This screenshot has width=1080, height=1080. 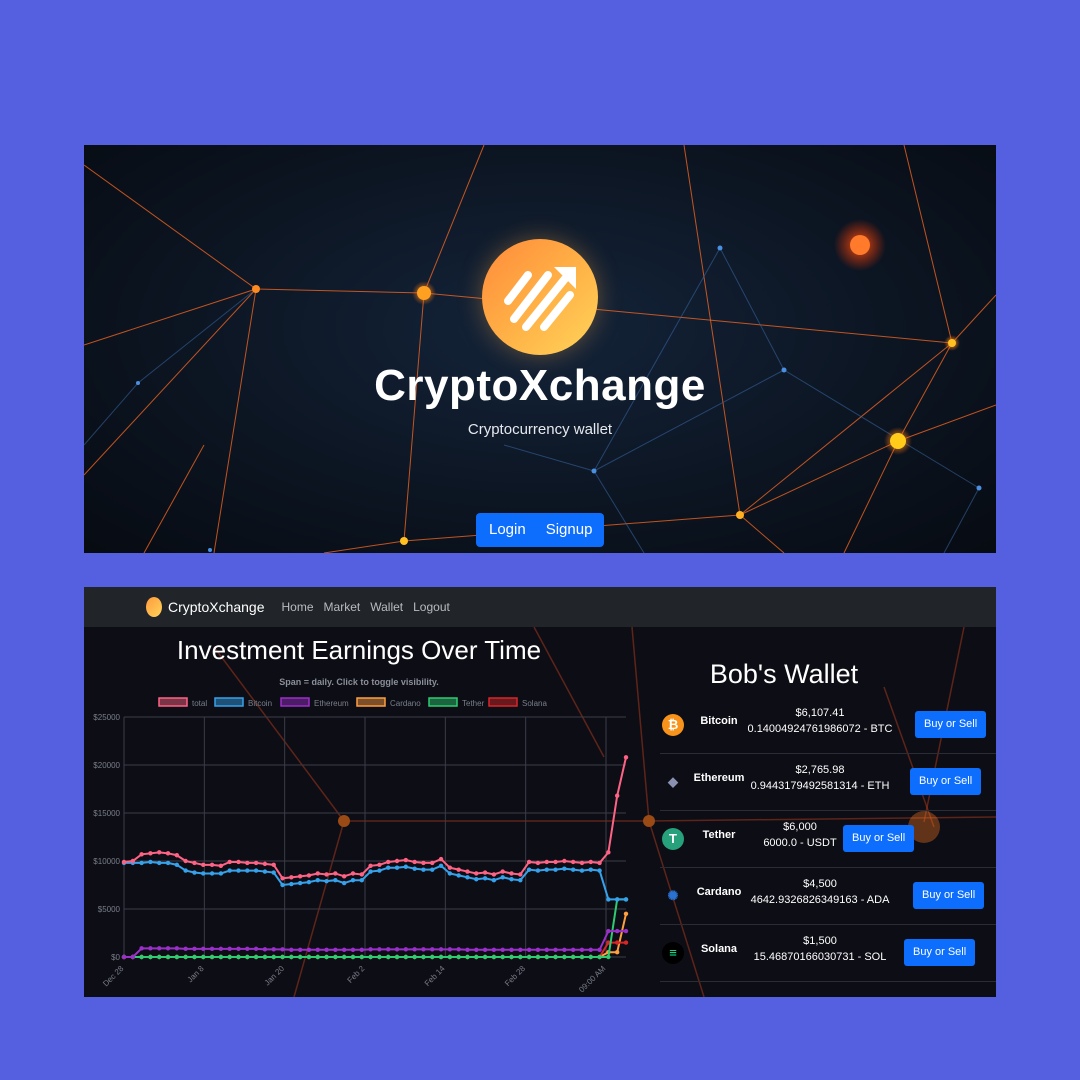 I want to click on signup-button: Signup, so click(x=570, y=530).